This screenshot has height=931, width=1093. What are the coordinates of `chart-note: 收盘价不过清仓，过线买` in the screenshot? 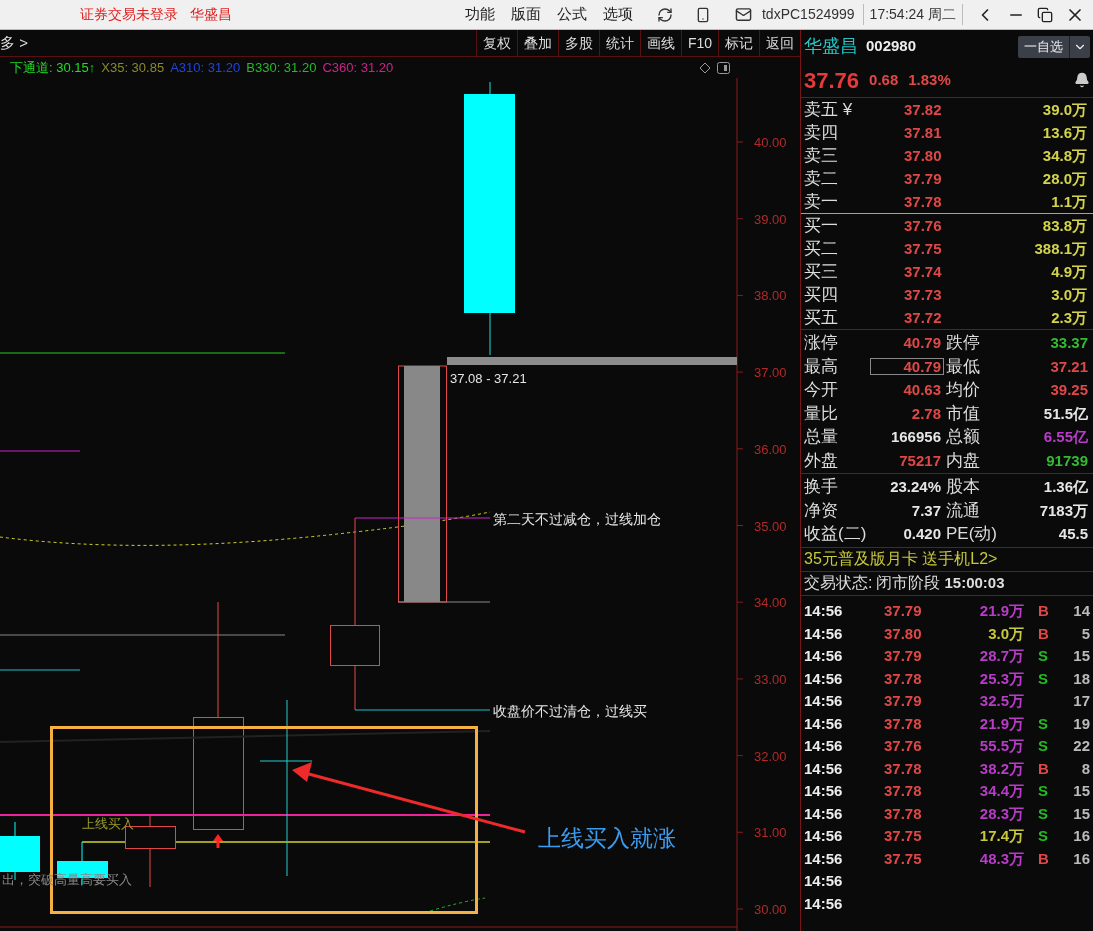 It's located at (570, 711).